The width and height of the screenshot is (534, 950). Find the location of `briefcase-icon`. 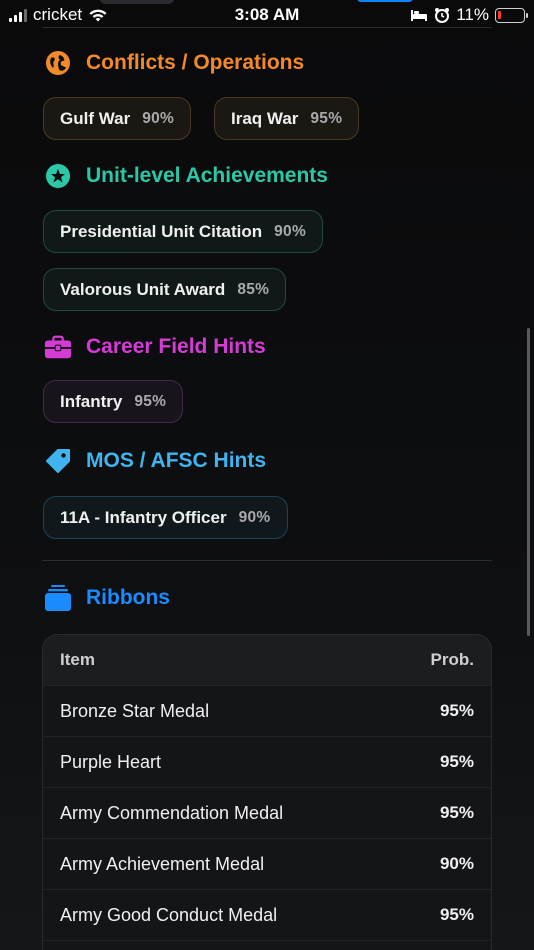

briefcase-icon is located at coordinates (58, 347).